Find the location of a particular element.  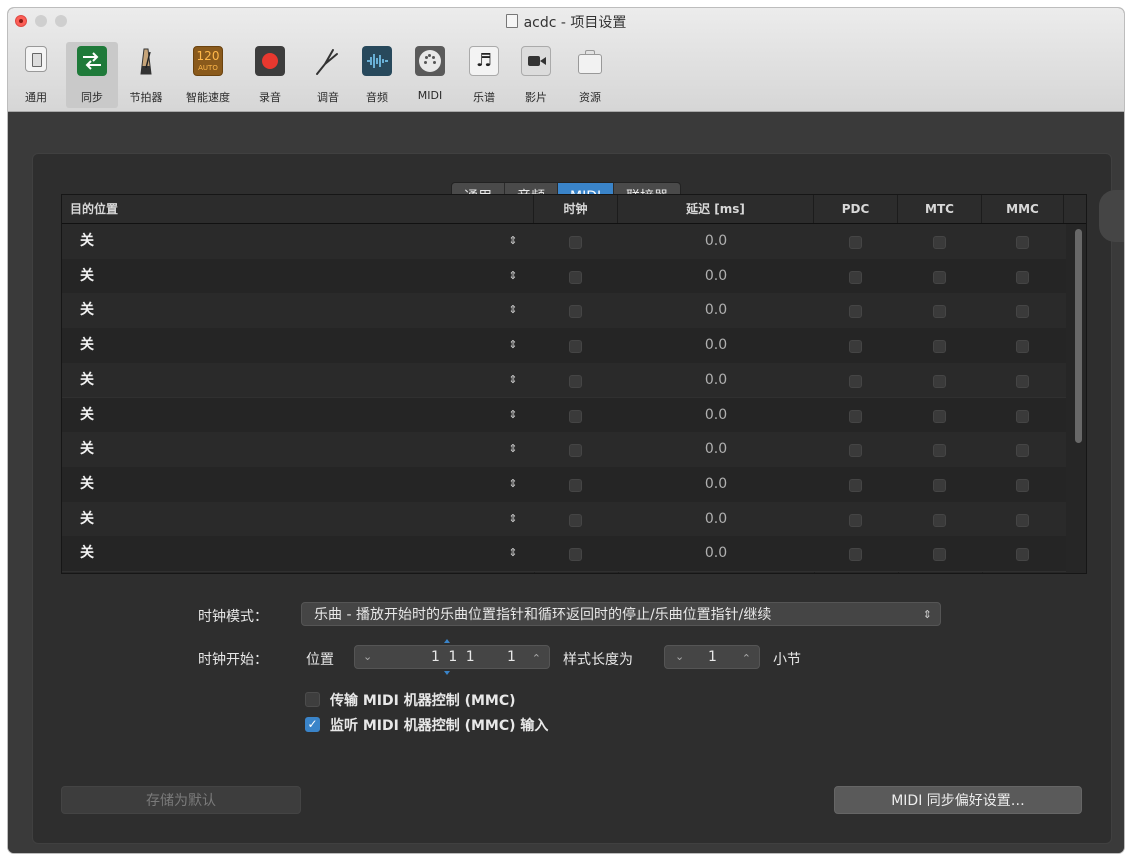

toolbar-audio: 音频 is located at coordinates (377, 75).